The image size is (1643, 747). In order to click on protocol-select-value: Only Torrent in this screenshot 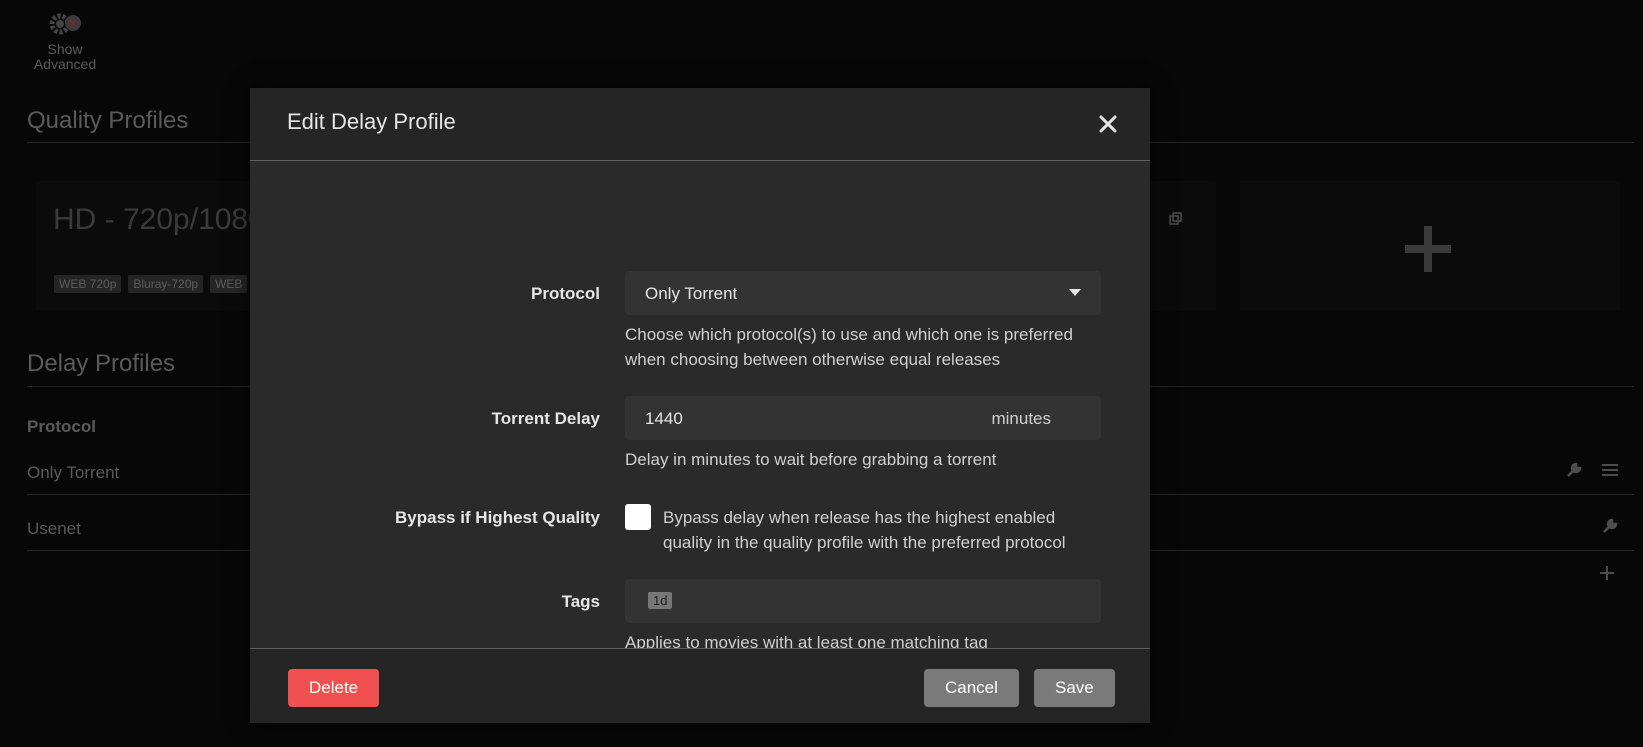, I will do `click(691, 293)`.